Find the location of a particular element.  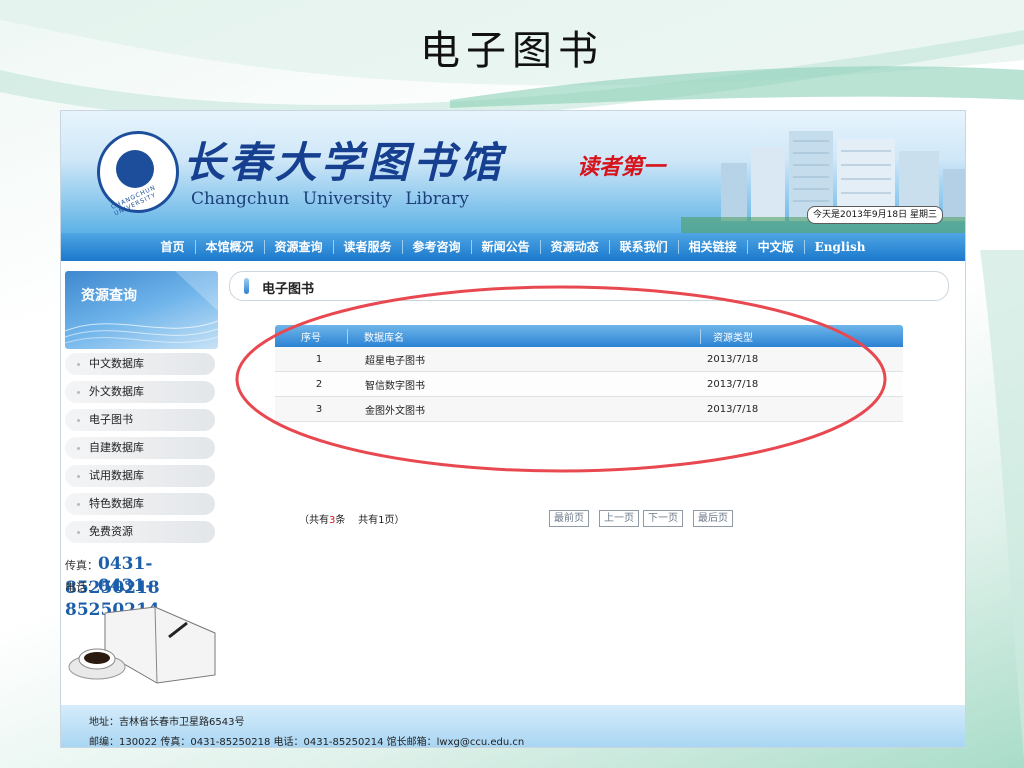

table-header: 序号 数据库名 资源类型 is located at coordinates (589, 336).